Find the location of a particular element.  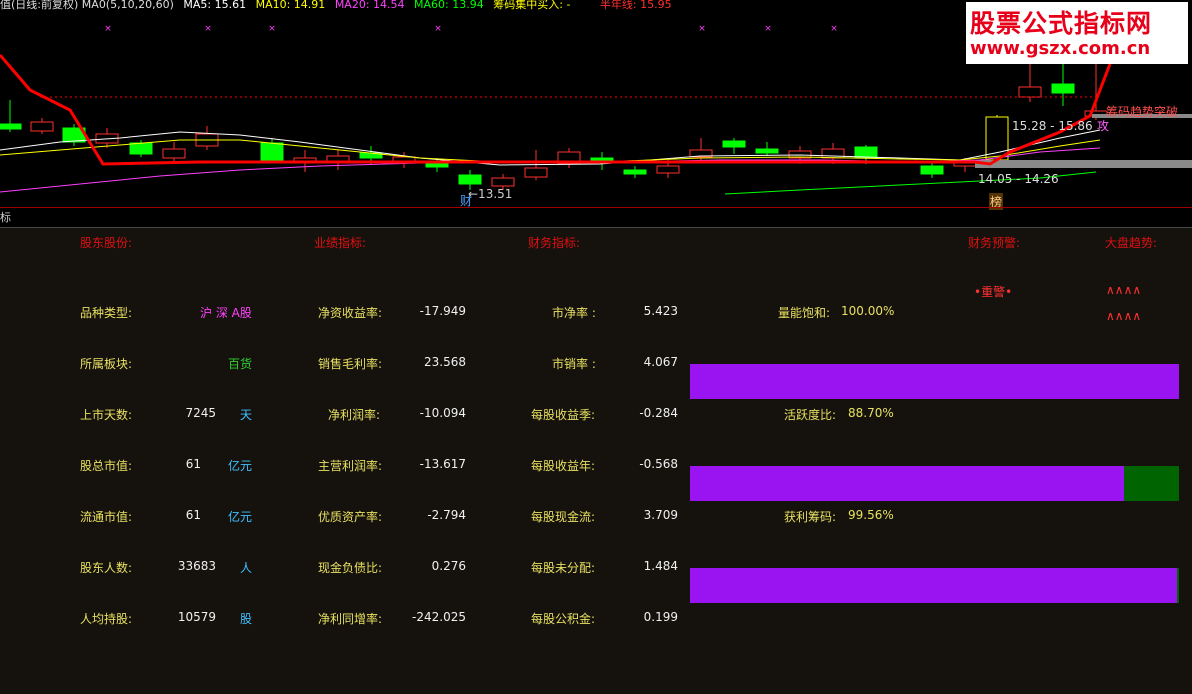

col1-label: 所属板块: is located at coordinates (106, 364).